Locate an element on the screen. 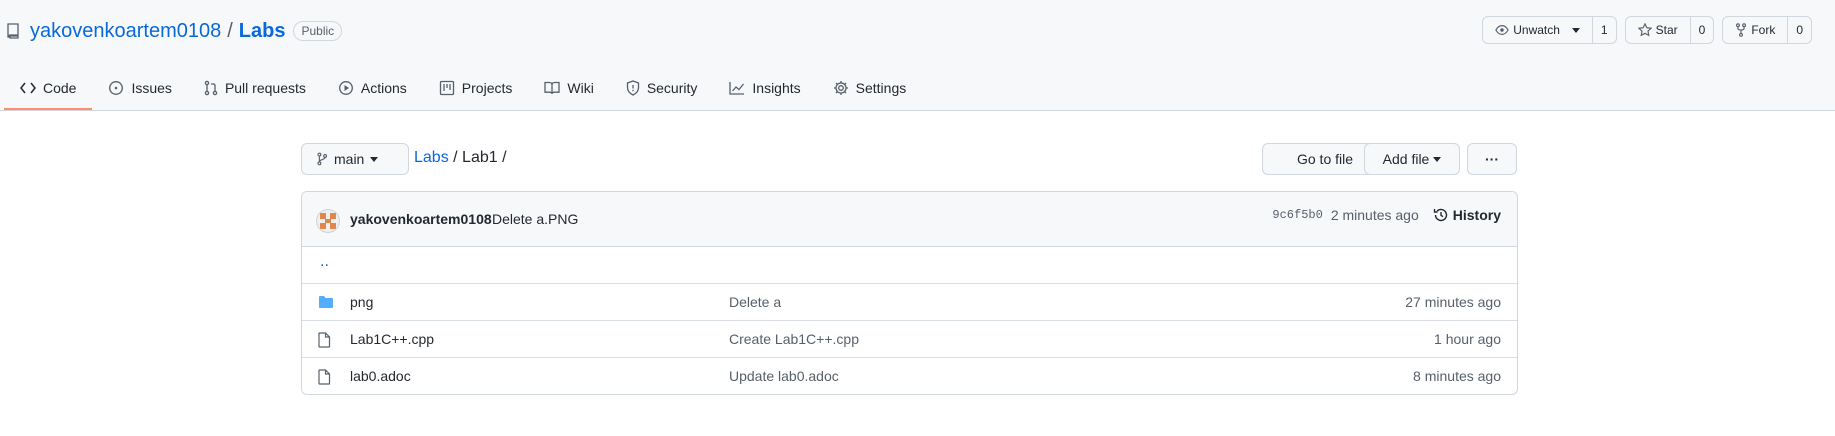  file-commit-message-link: Update lab0.adoc is located at coordinates (784, 376).